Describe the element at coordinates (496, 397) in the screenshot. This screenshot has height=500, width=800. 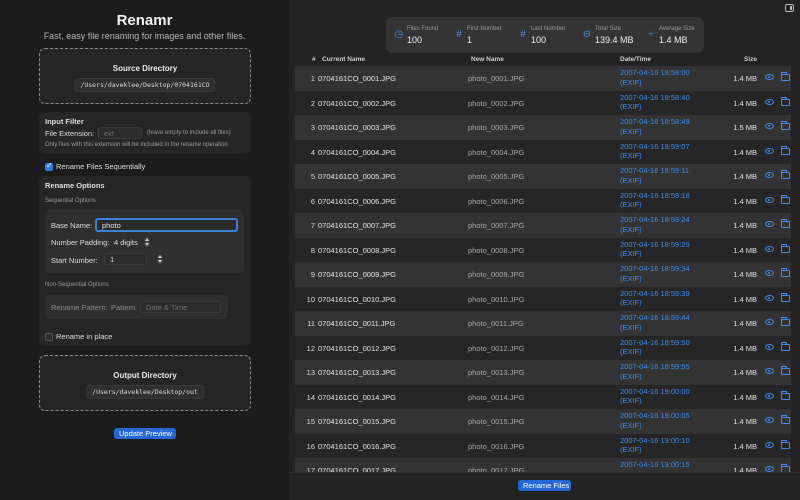
I see `new-name: photo_0014.JPG` at that location.